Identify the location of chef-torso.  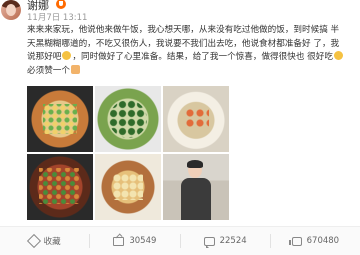
(196, 199).